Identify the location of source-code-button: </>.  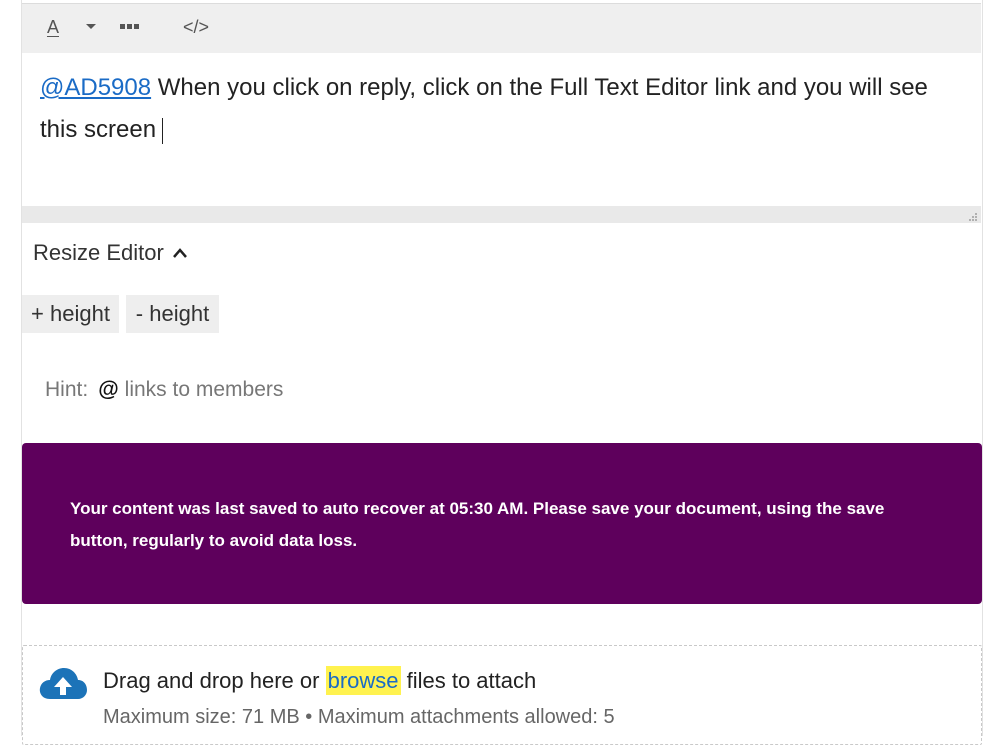
(196, 27).